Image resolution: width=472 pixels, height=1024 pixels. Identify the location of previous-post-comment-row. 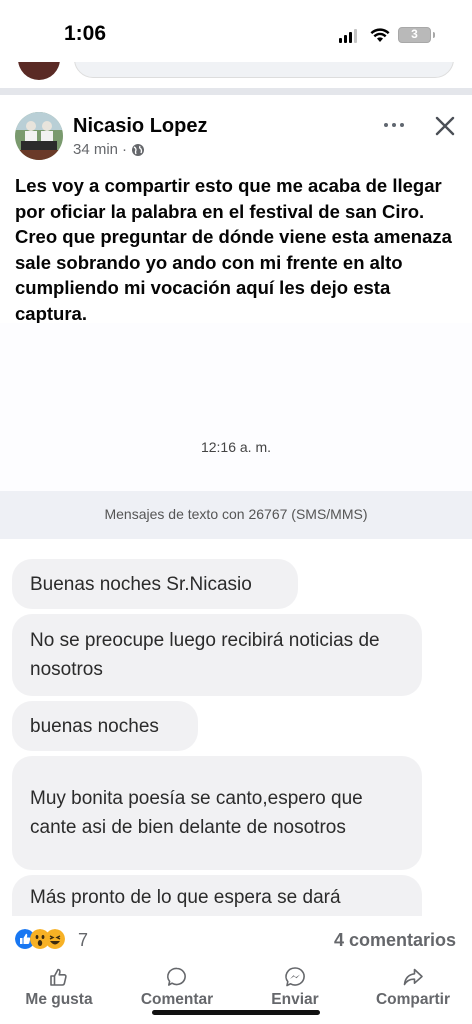
(236, 73).